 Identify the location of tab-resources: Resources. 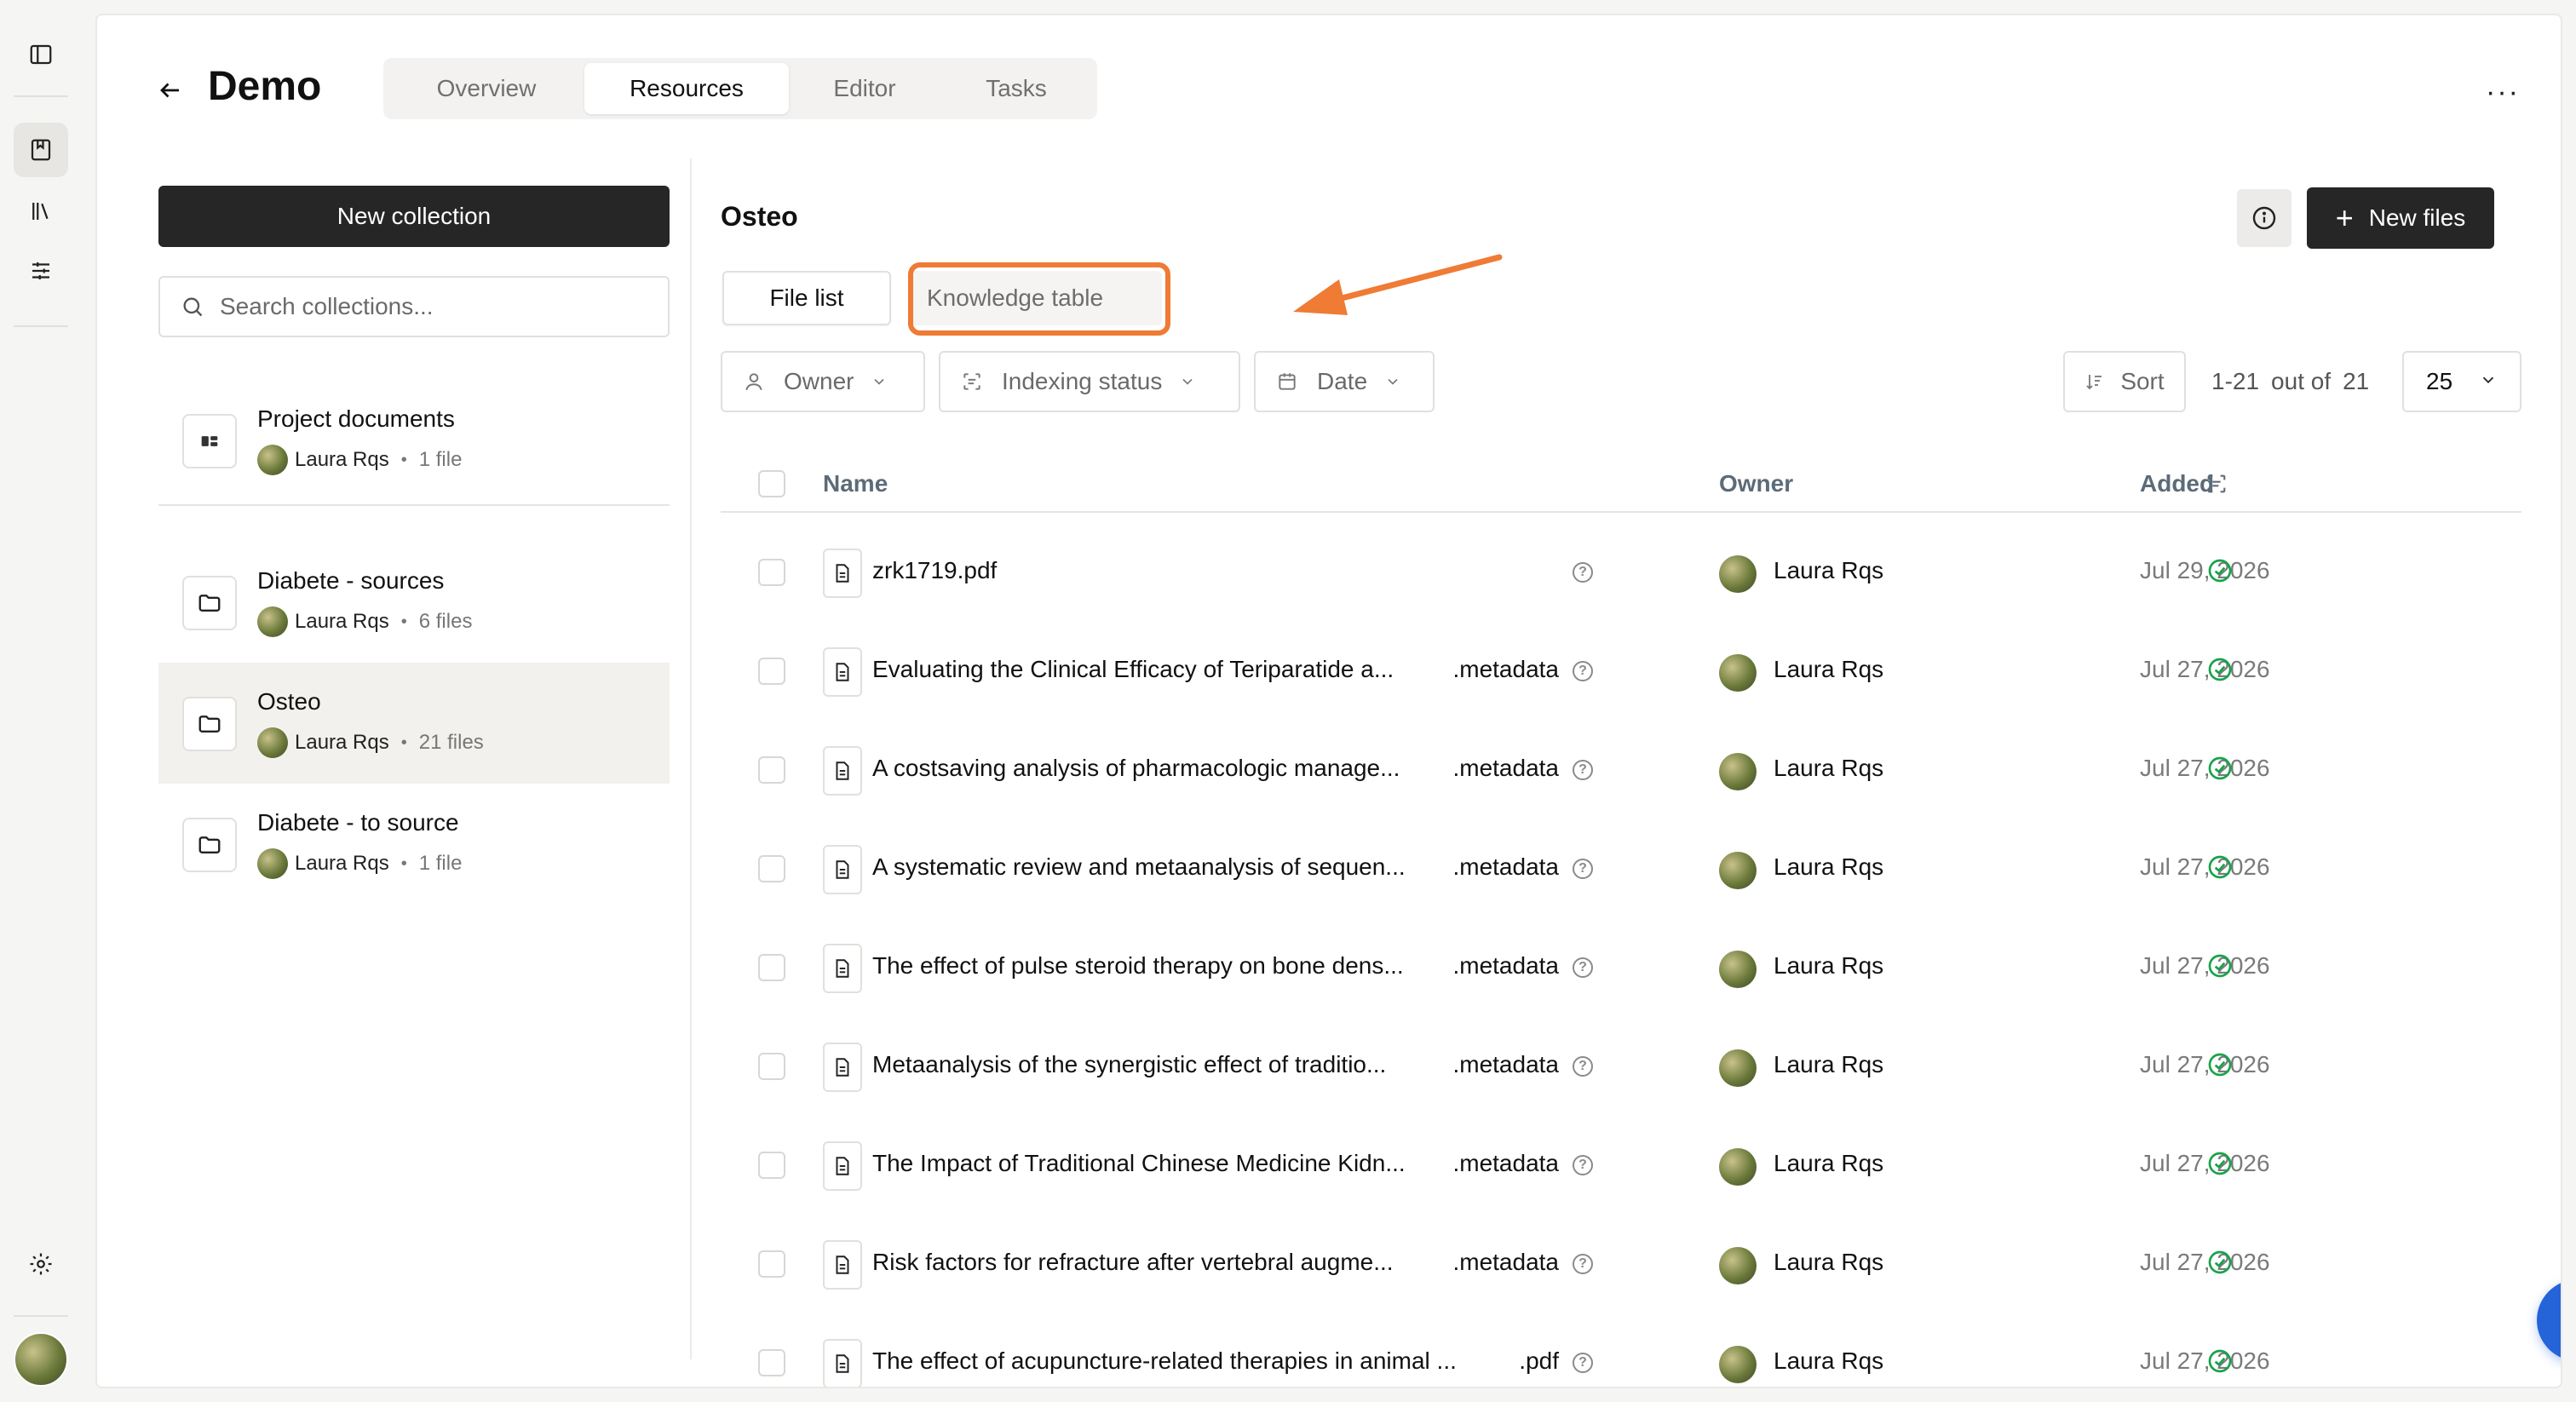
(686, 88).